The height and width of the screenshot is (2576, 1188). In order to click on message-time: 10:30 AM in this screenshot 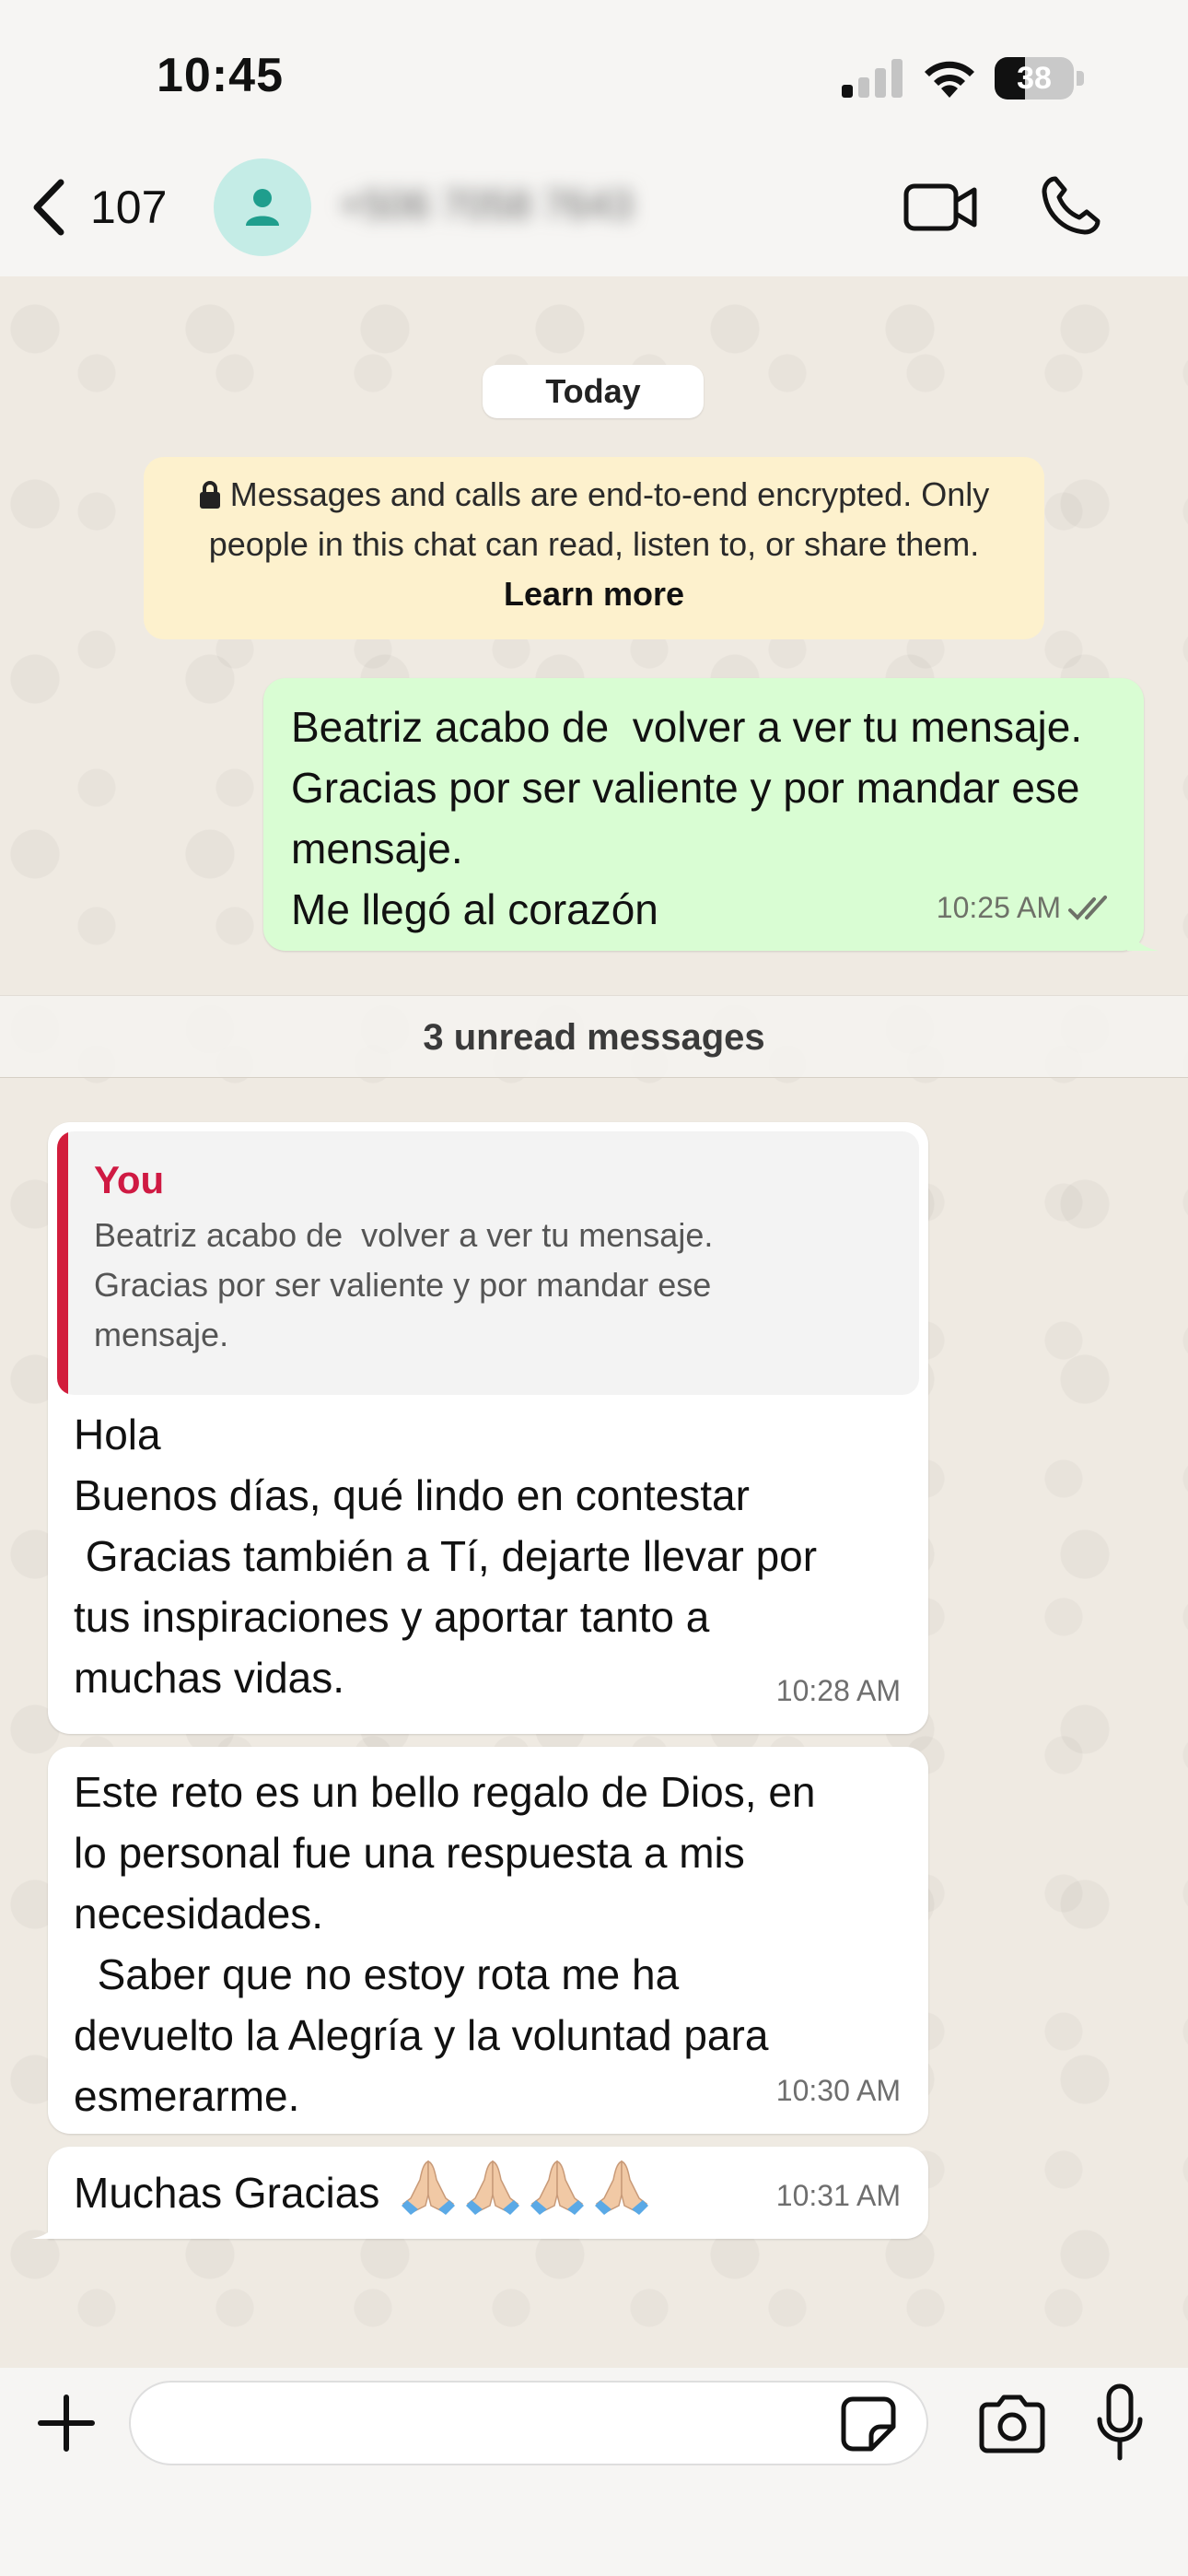, I will do `click(838, 2090)`.